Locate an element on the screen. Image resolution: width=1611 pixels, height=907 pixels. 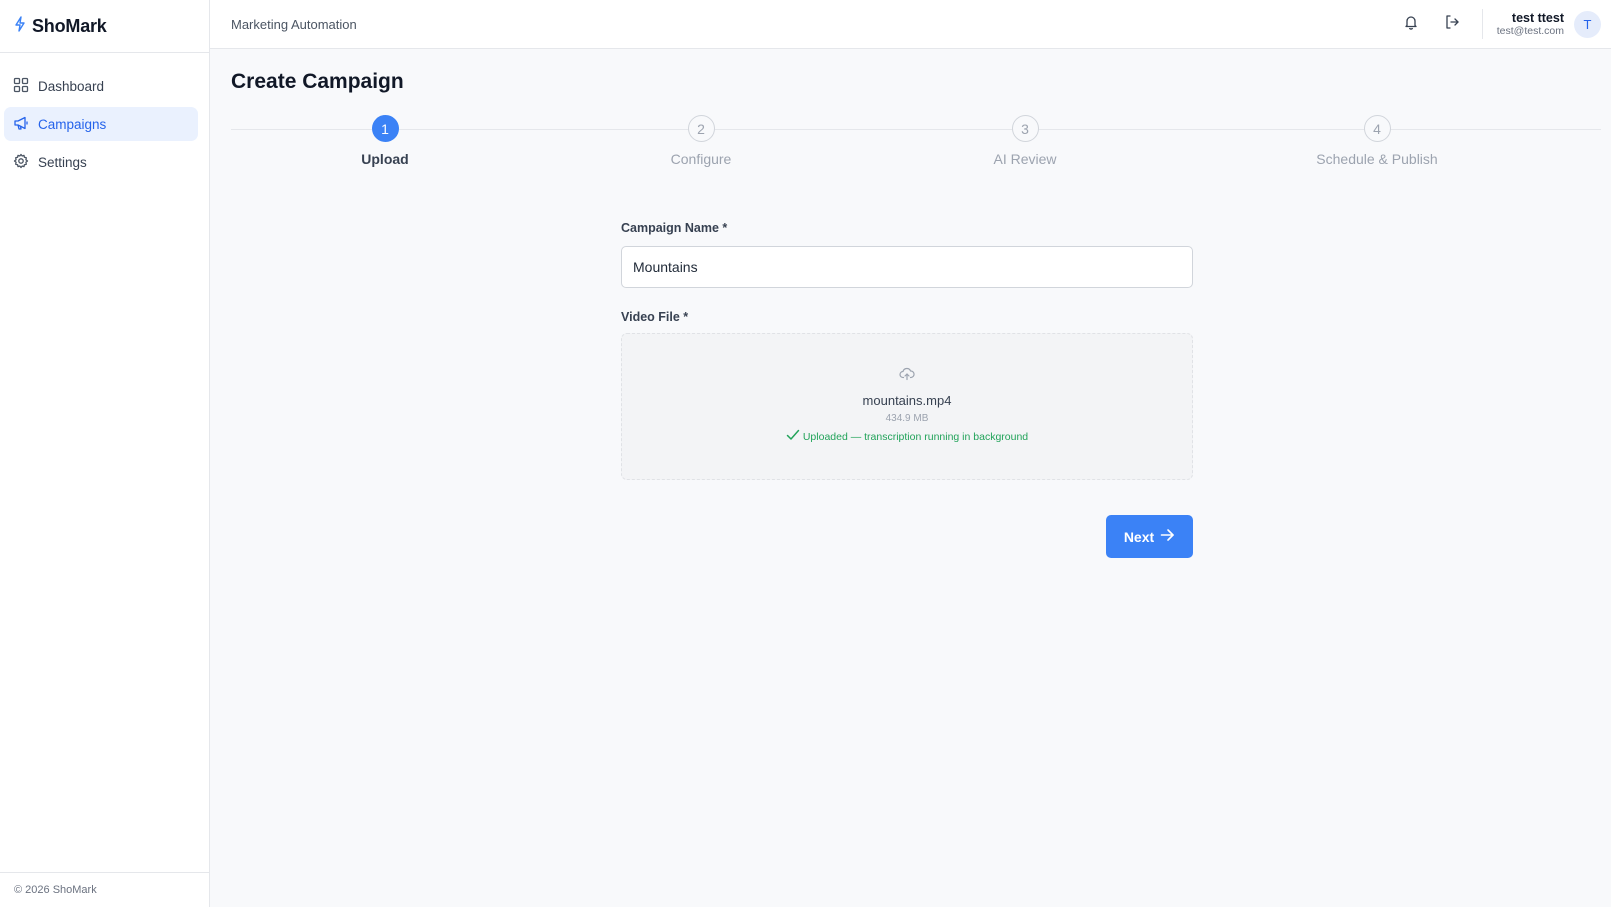
page-title: Create Campaign is located at coordinates (317, 81).